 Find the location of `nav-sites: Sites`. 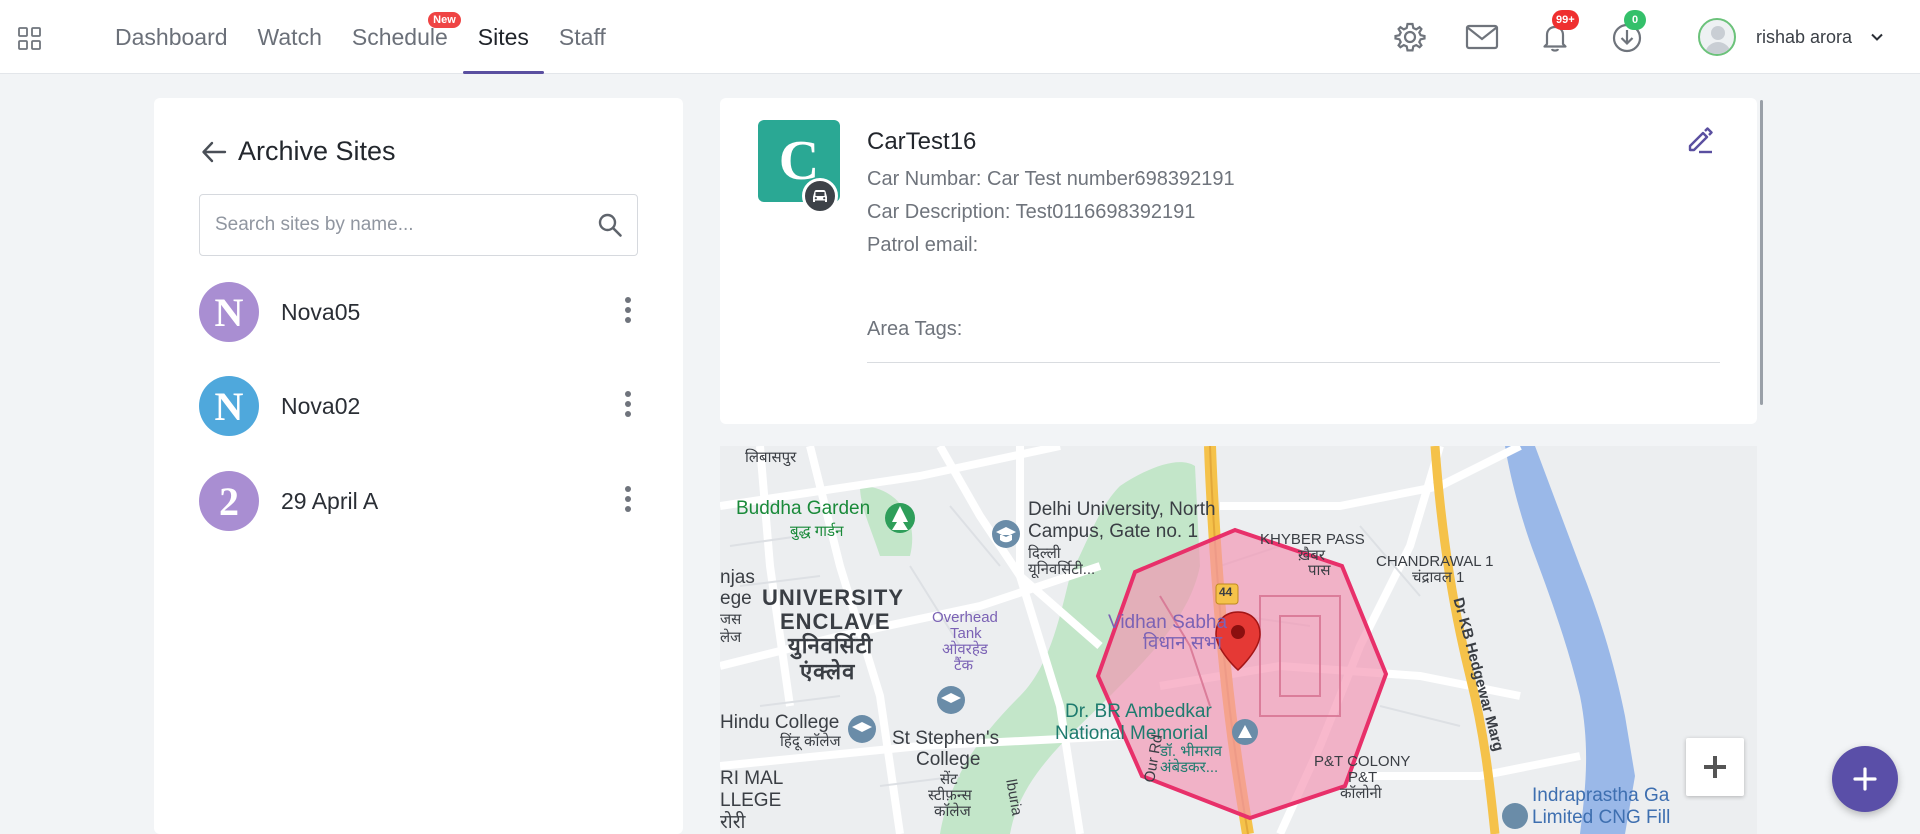

nav-sites: Sites is located at coordinates (503, 37).